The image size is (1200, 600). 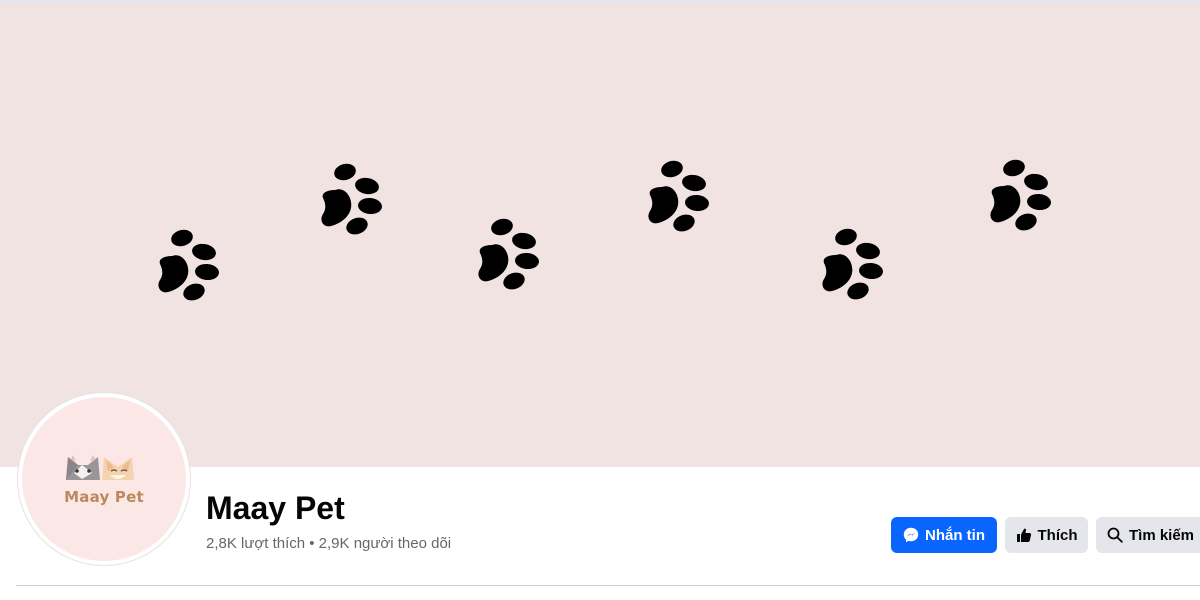 What do you see at coordinates (104, 497) in the screenshot?
I see `logo-text: Maay Pet` at bounding box center [104, 497].